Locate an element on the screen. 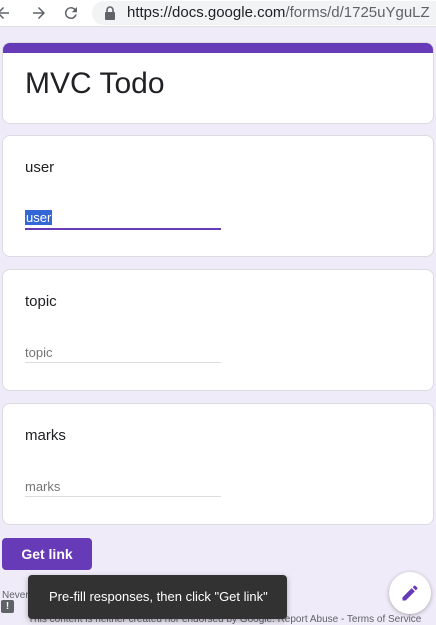  edit-fab-button is located at coordinates (410, 593).